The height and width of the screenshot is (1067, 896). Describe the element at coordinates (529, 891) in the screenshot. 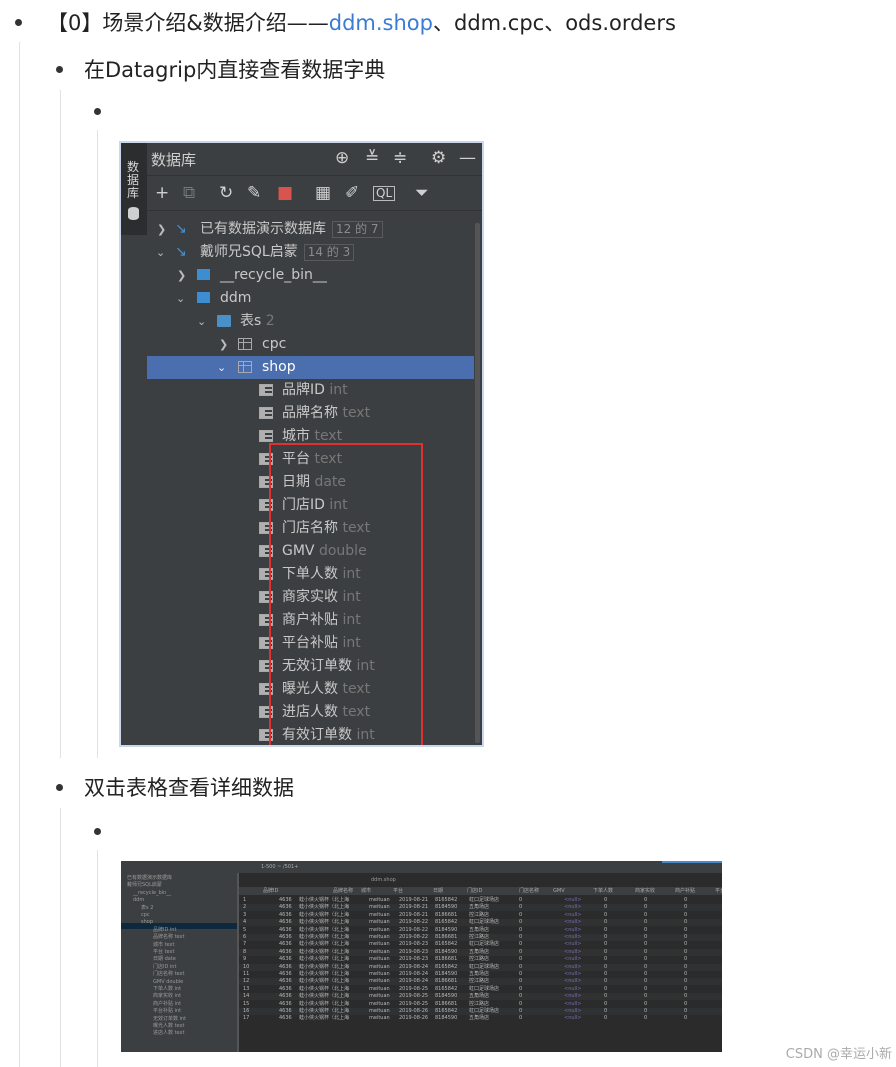

I see `grid-column-header: 门店名称` at that location.